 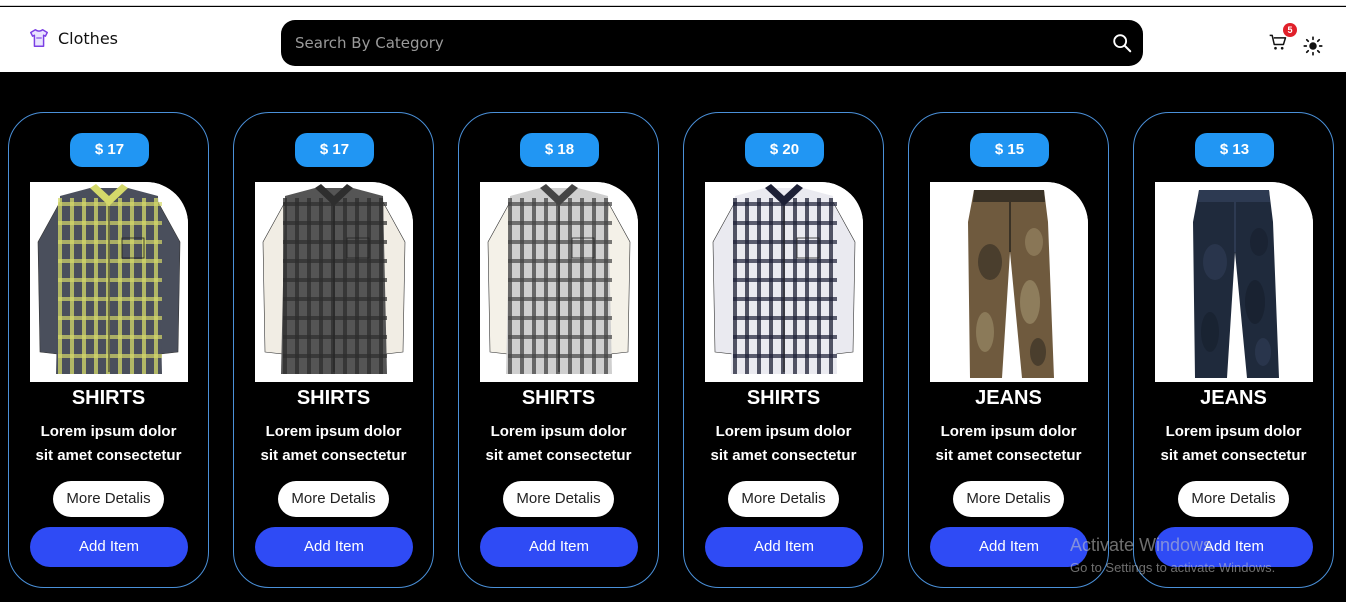 What do you see at coordinates (1234, 150) in the screenshot?
I see `price-badge: $ 13` at bounding box center [1234, 150].